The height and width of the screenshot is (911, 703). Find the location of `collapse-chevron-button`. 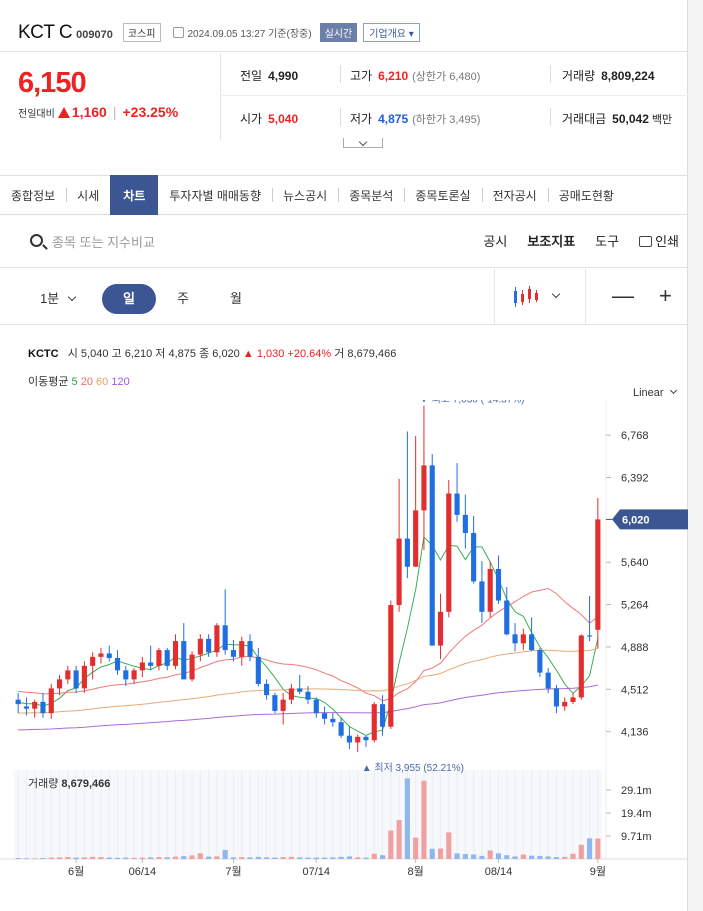

collapse-chevron-button is located at coordinates (363, 143).